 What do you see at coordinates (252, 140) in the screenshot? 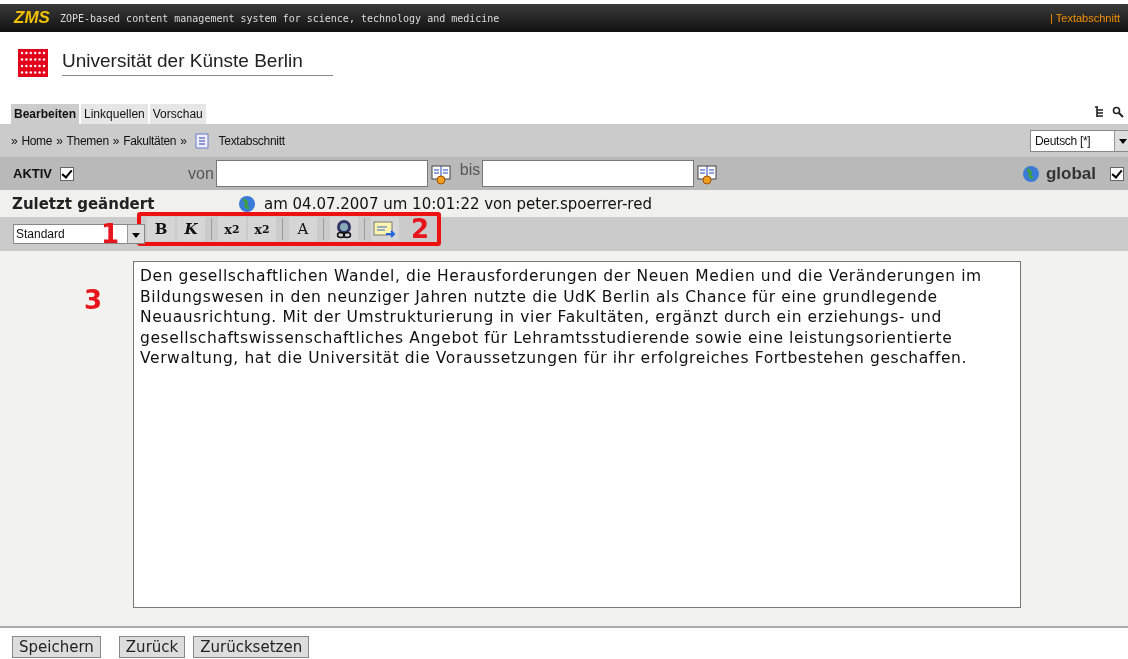
I see `breadcrumb-current: Textabschnitt` at bounding box center [252, 140].